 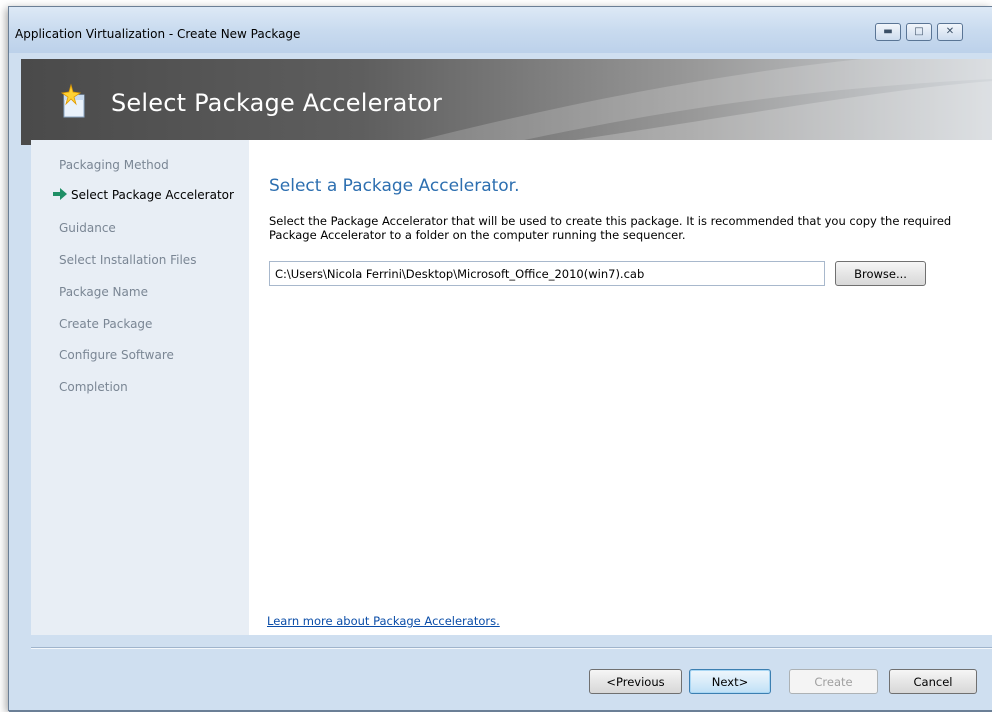 I want to click on create-button: Create, so click(x=833, y=681).